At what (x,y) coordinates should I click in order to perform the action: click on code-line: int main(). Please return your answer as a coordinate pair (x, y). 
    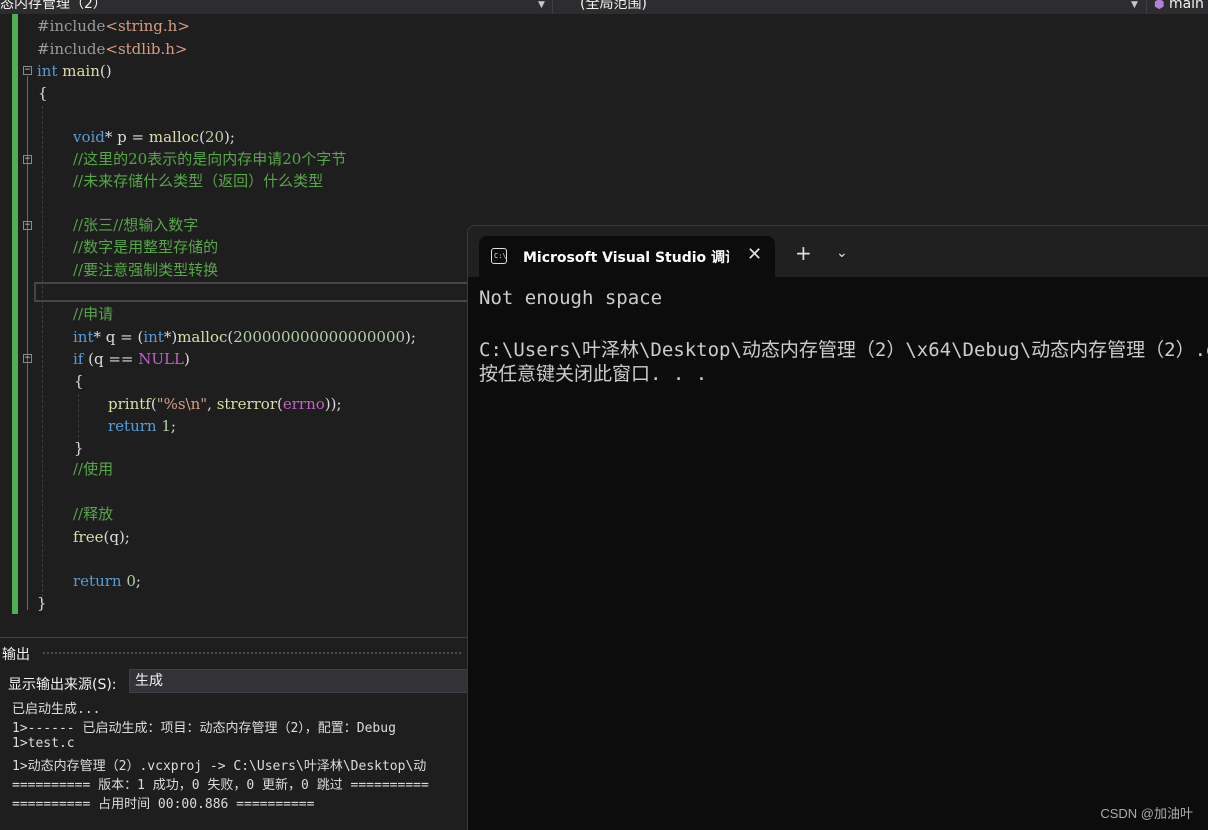
    Looking at the image, I should click on (74, 71).